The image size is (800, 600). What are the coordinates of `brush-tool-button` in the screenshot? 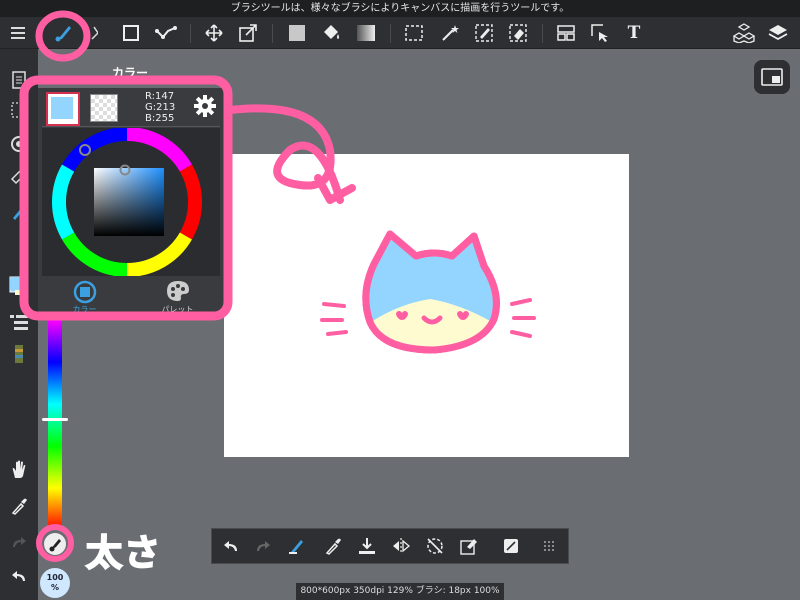 It's located at (63, 33).